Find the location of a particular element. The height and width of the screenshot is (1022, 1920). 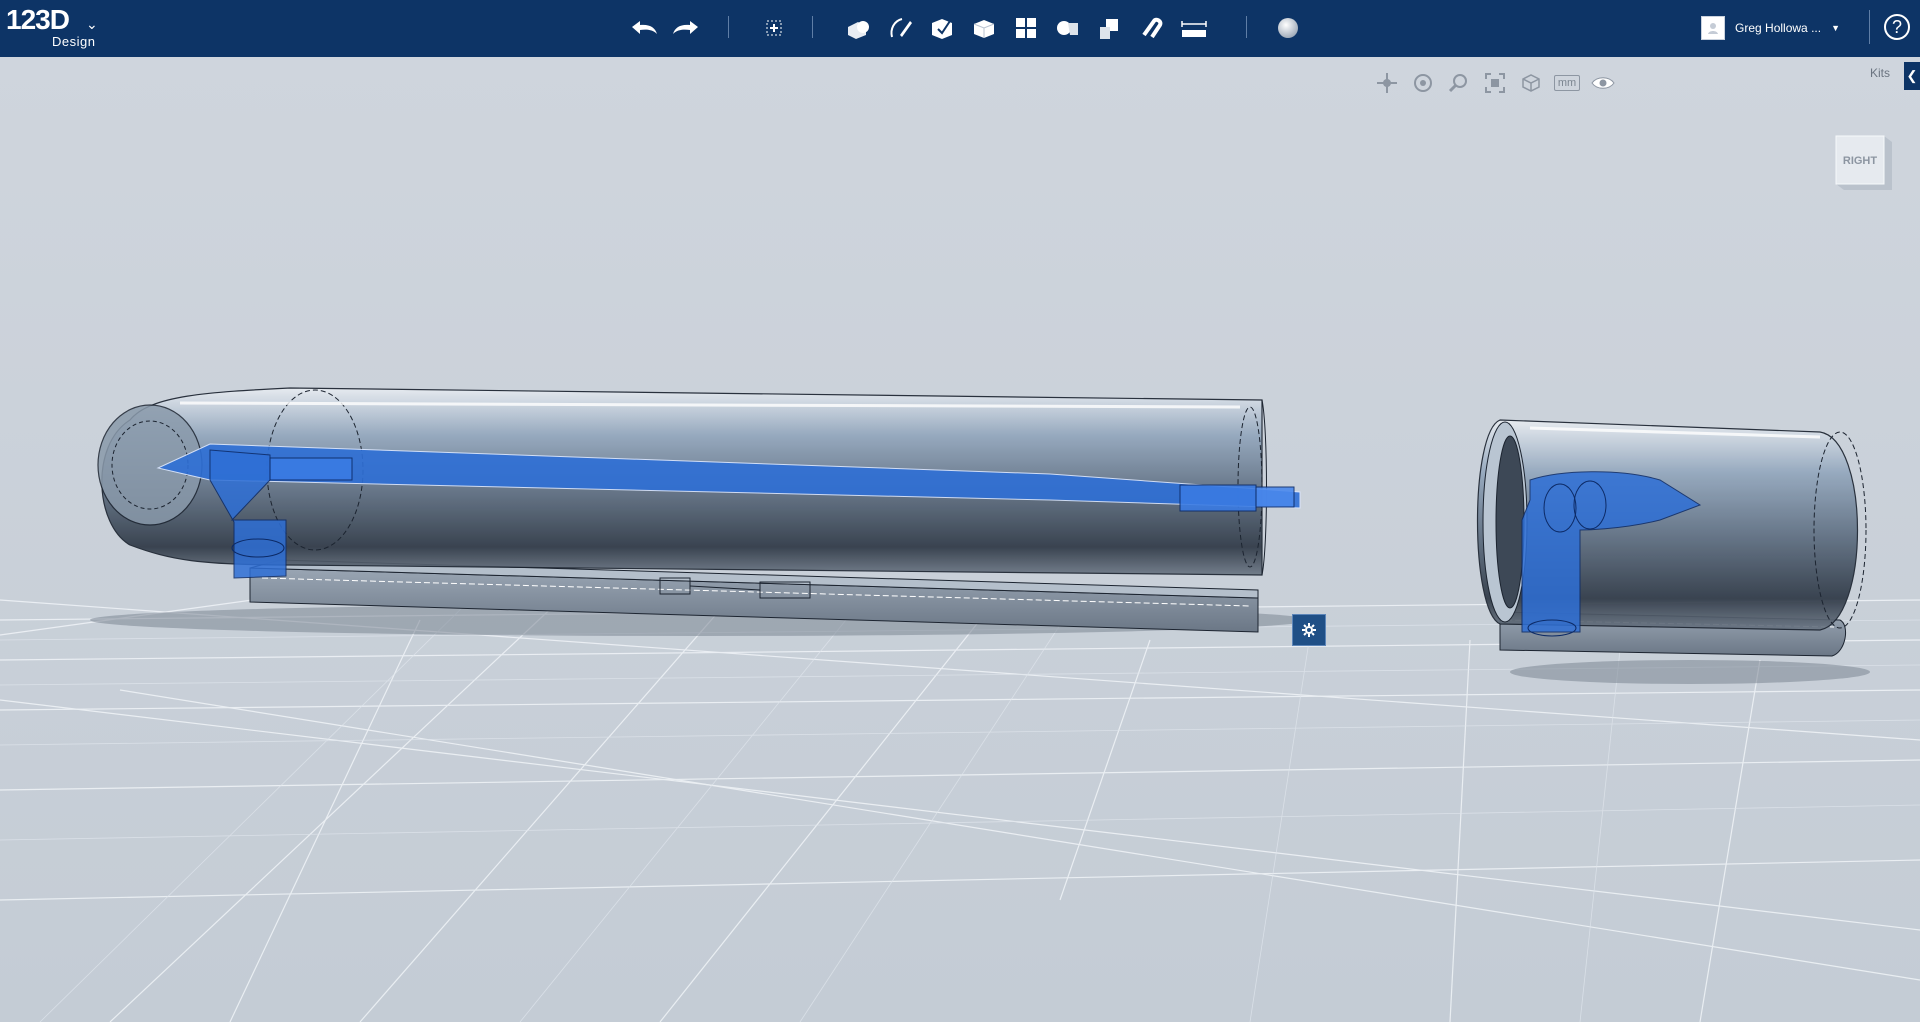

modify-icon is located at coordinates (984, 29).